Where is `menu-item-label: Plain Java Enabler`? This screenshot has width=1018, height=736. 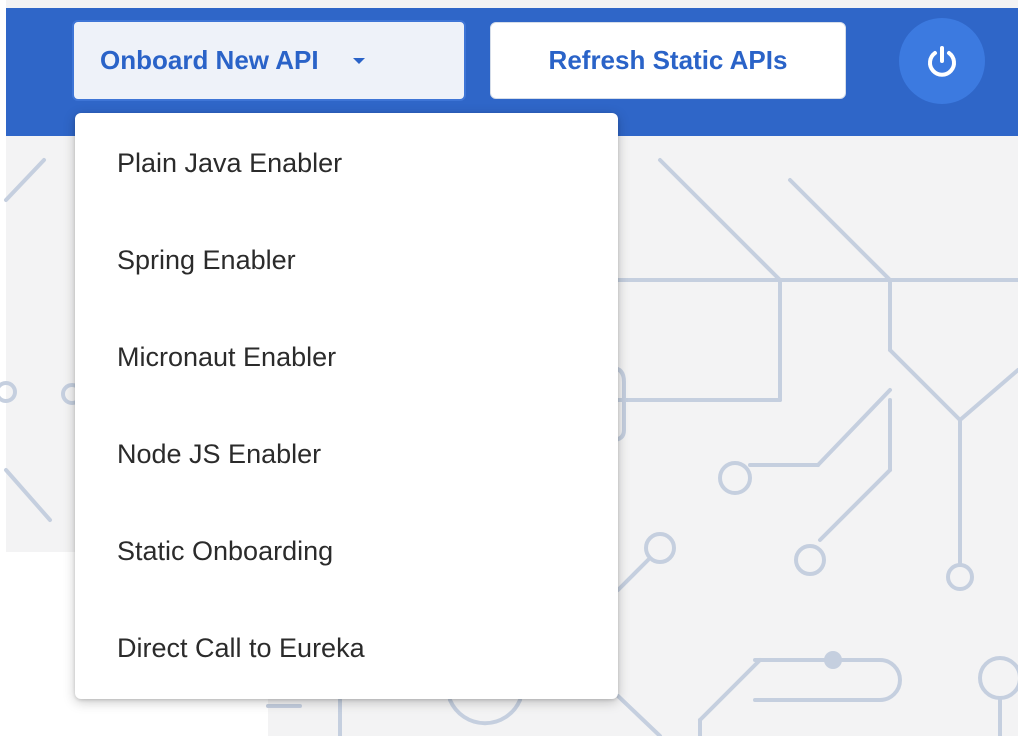 menu-item-label: Plain Java Enabler is located at coordinates (230, 163).